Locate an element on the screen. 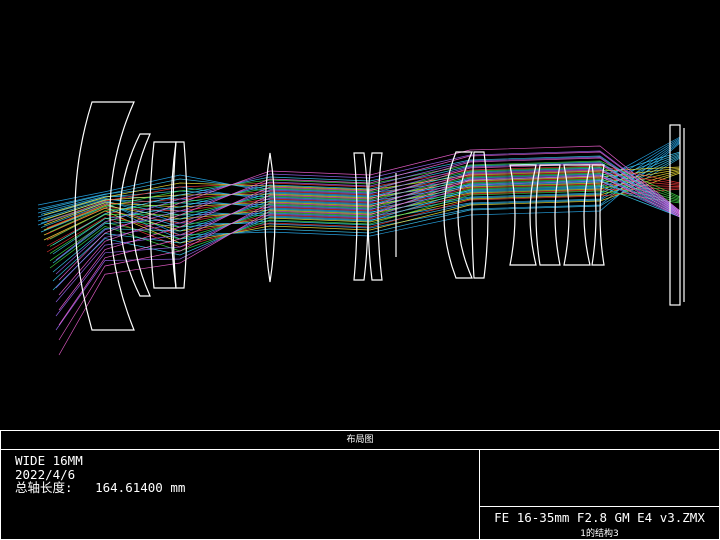  date-label: 2022/4/6 is located at coordinates (45, 474).